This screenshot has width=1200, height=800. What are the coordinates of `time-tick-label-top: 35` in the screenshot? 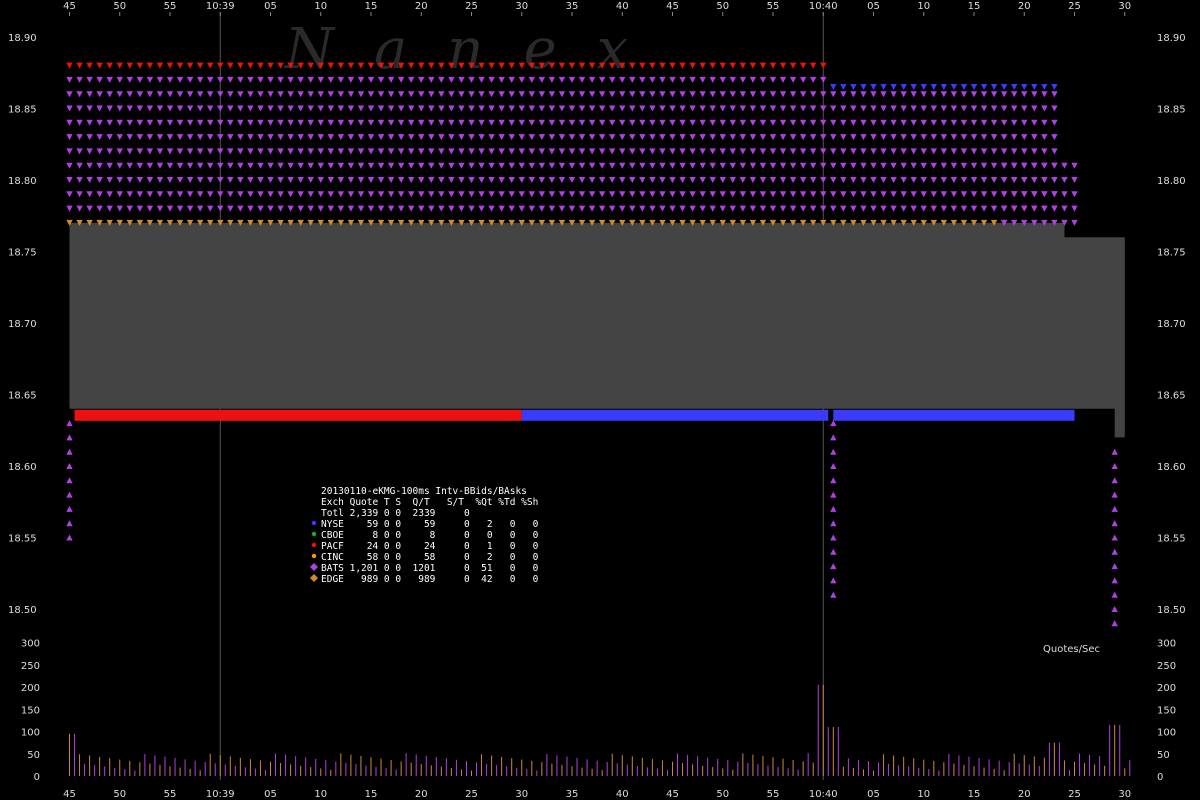 It's located at (572, 6).